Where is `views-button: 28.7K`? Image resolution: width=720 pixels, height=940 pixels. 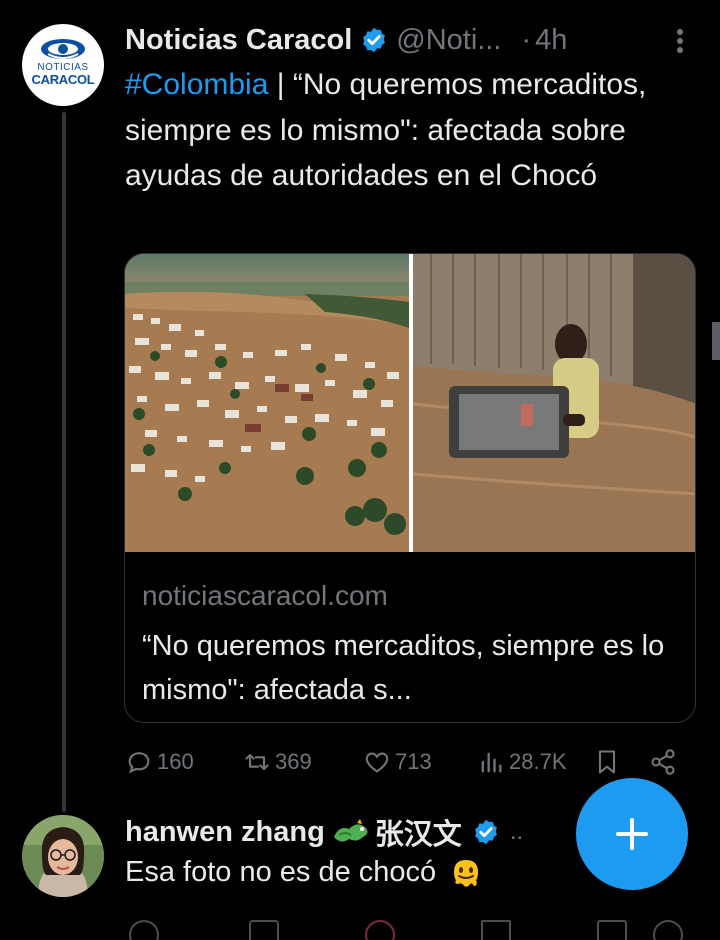 views-button: 28.7K is located at coordinates (522, 762).